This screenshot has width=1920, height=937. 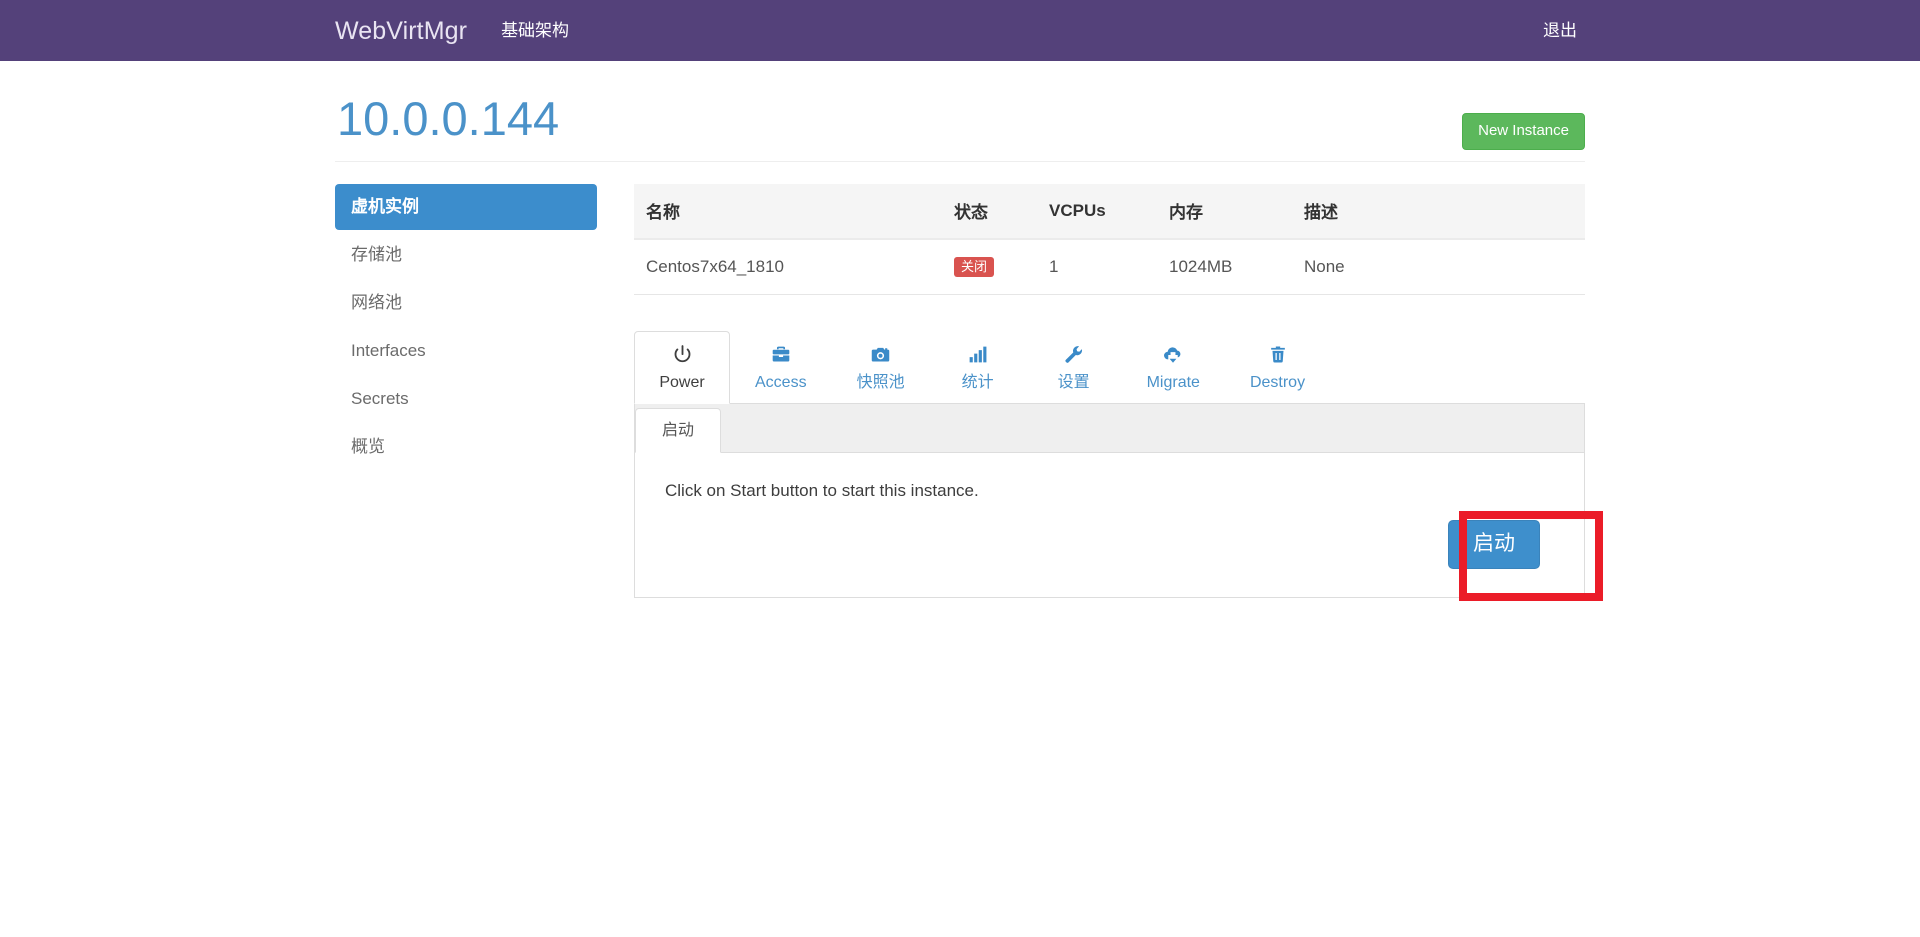 What do you see at coordinates (1173, 355) in the screenshot?
I see `cloud-download-icon` at bounding box center [1173, 355].